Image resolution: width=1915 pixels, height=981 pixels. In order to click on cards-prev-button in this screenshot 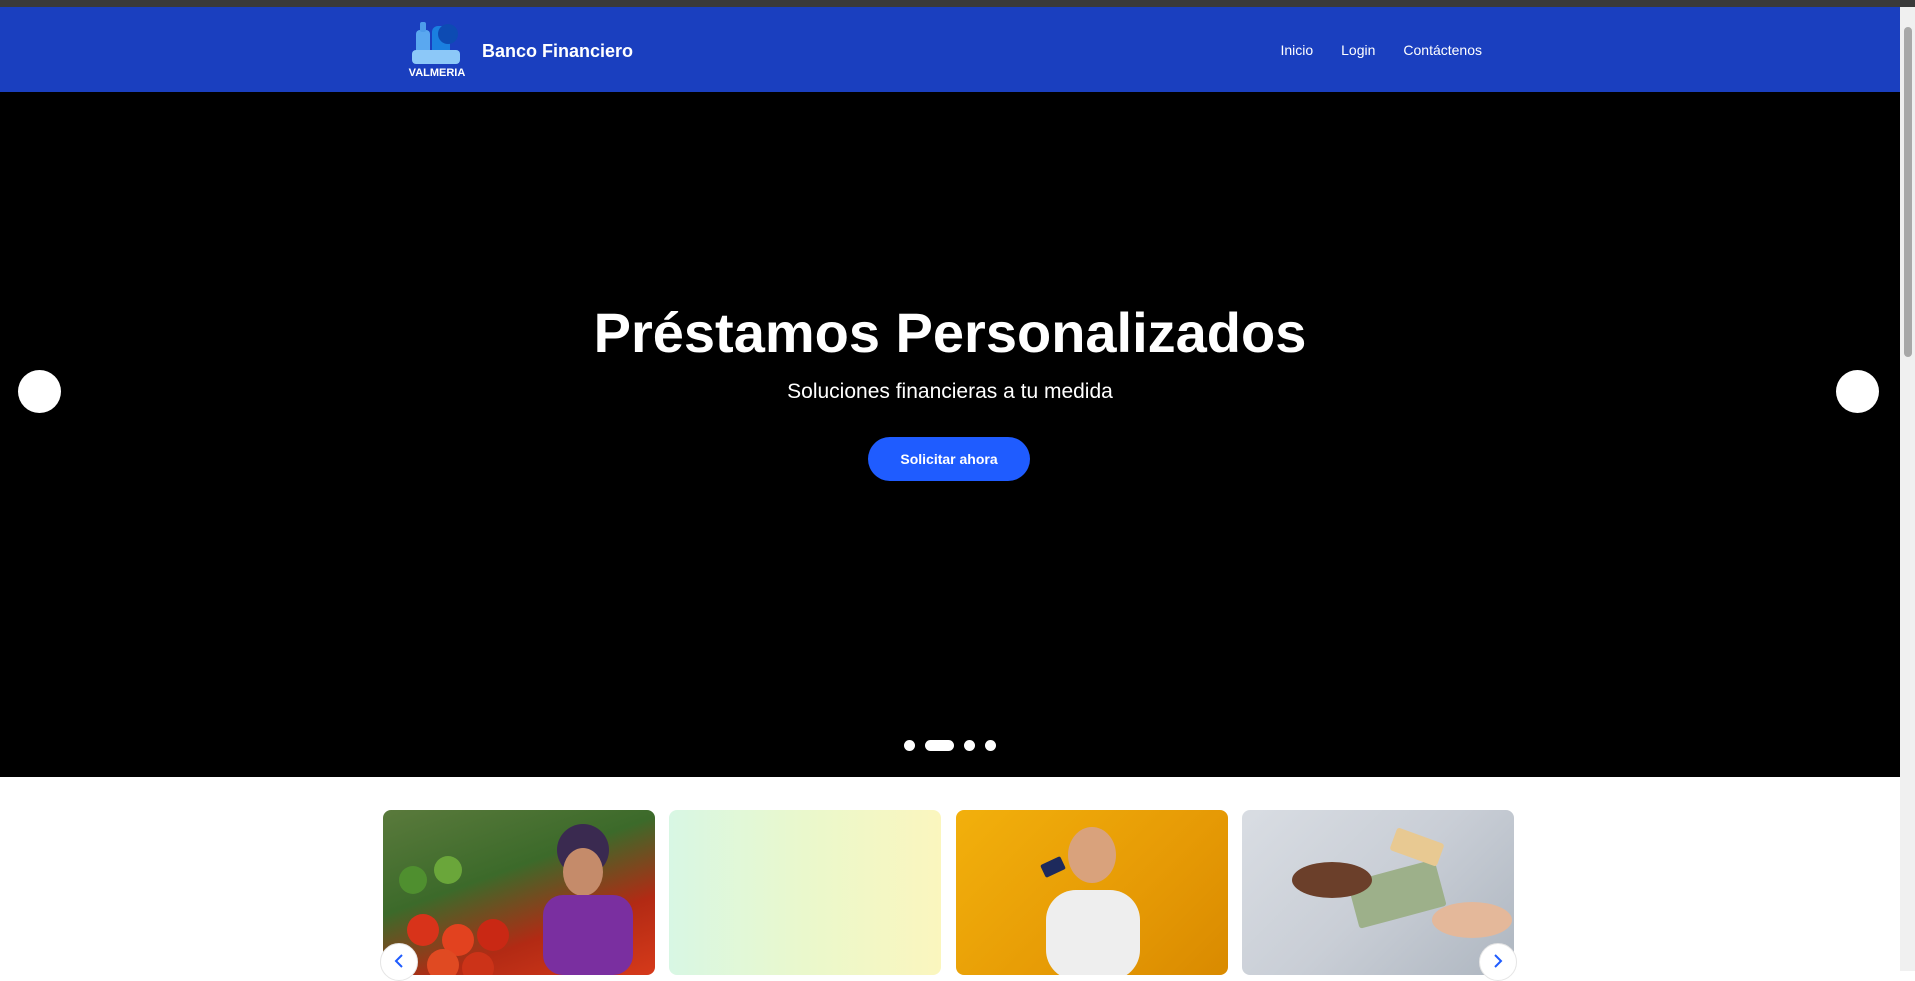, I will do `click(399, 962)`.